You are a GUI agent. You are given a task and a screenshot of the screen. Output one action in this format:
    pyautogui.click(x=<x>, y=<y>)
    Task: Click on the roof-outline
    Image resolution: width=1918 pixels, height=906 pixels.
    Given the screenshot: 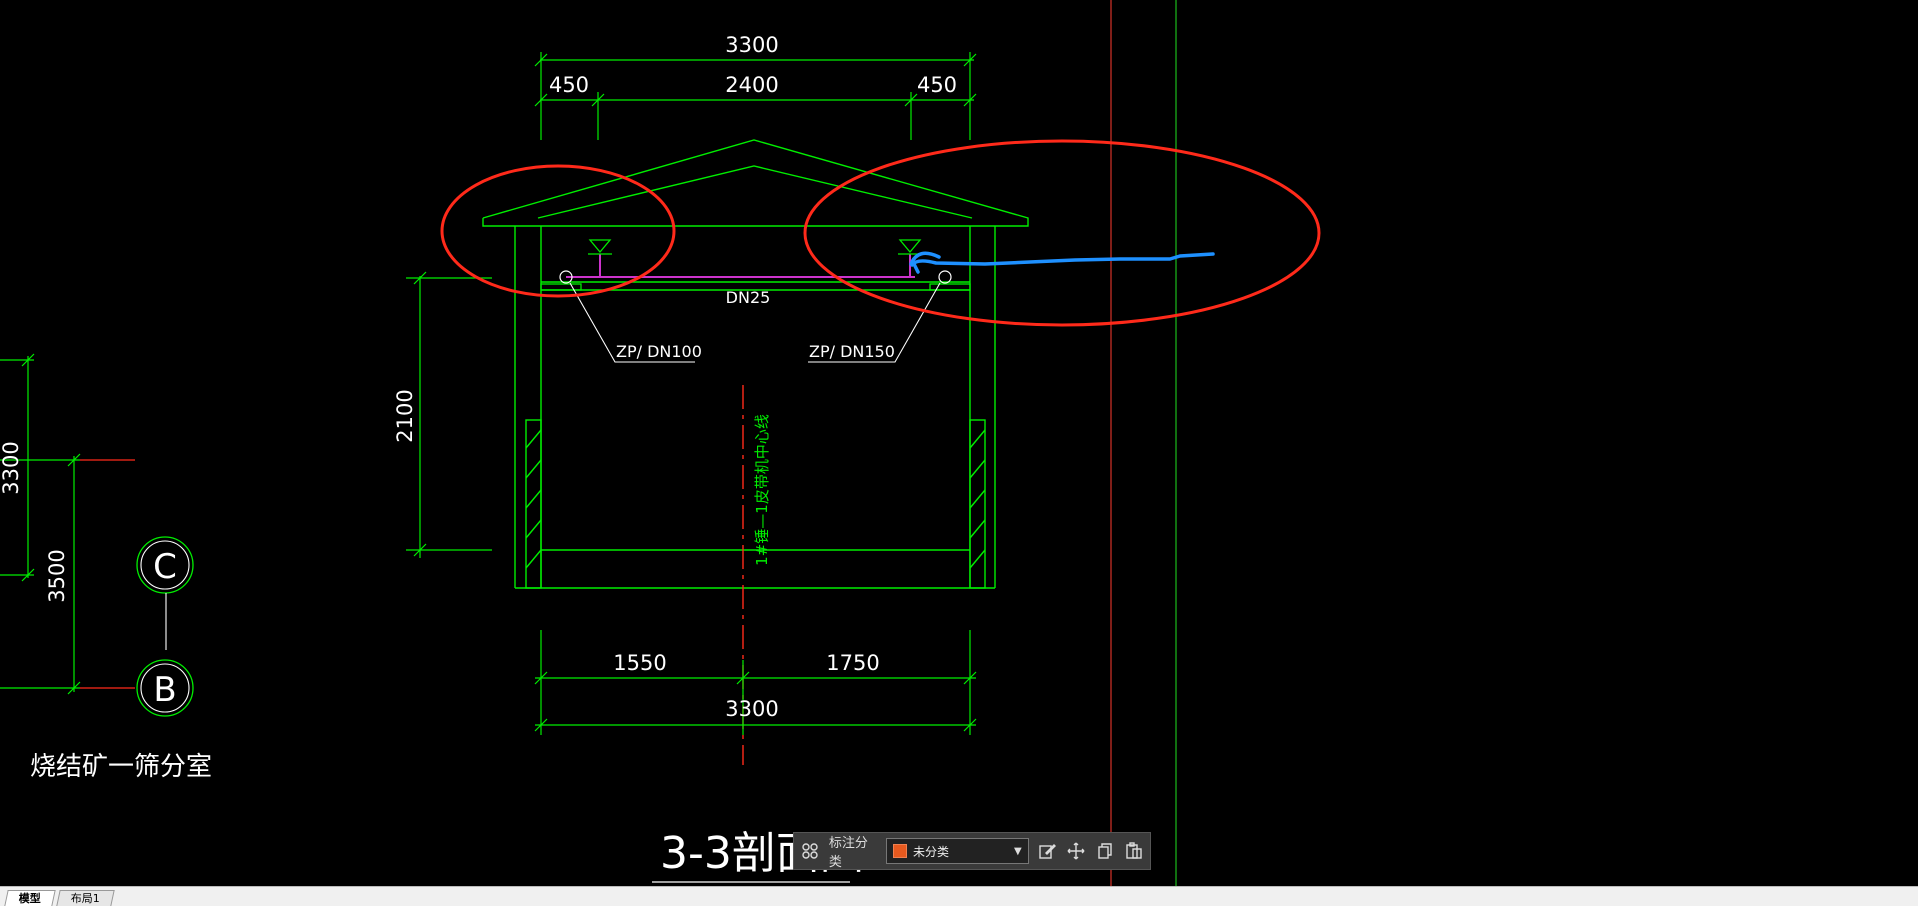 What is the action you would take?
    pyautogui.click(x=755, y=183)
    